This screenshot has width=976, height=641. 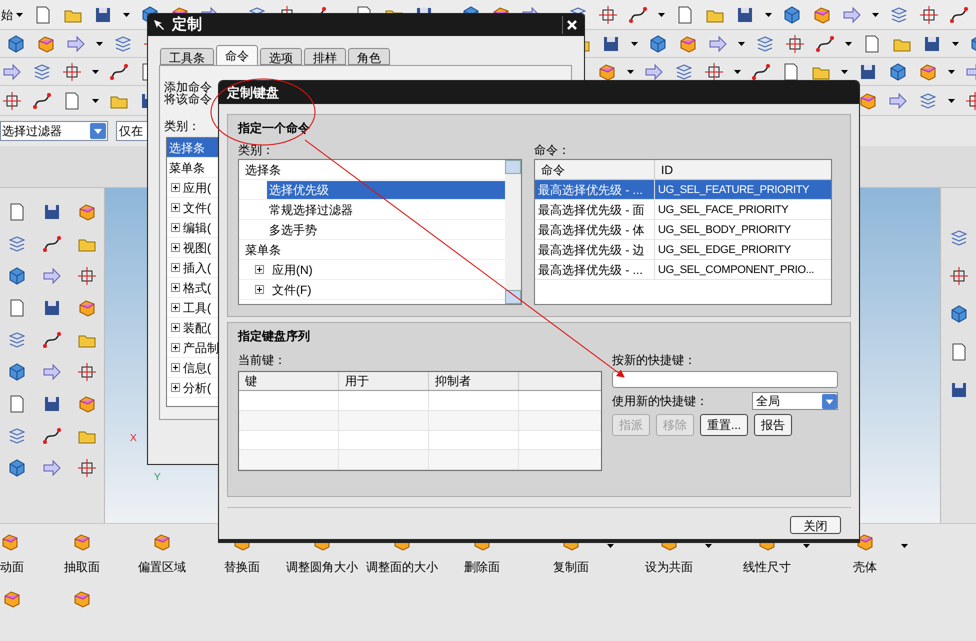 What do you see at coordinates (595, 169) in the screenshot?
I see `column-header: 命令` at bounding box center [595, 169].